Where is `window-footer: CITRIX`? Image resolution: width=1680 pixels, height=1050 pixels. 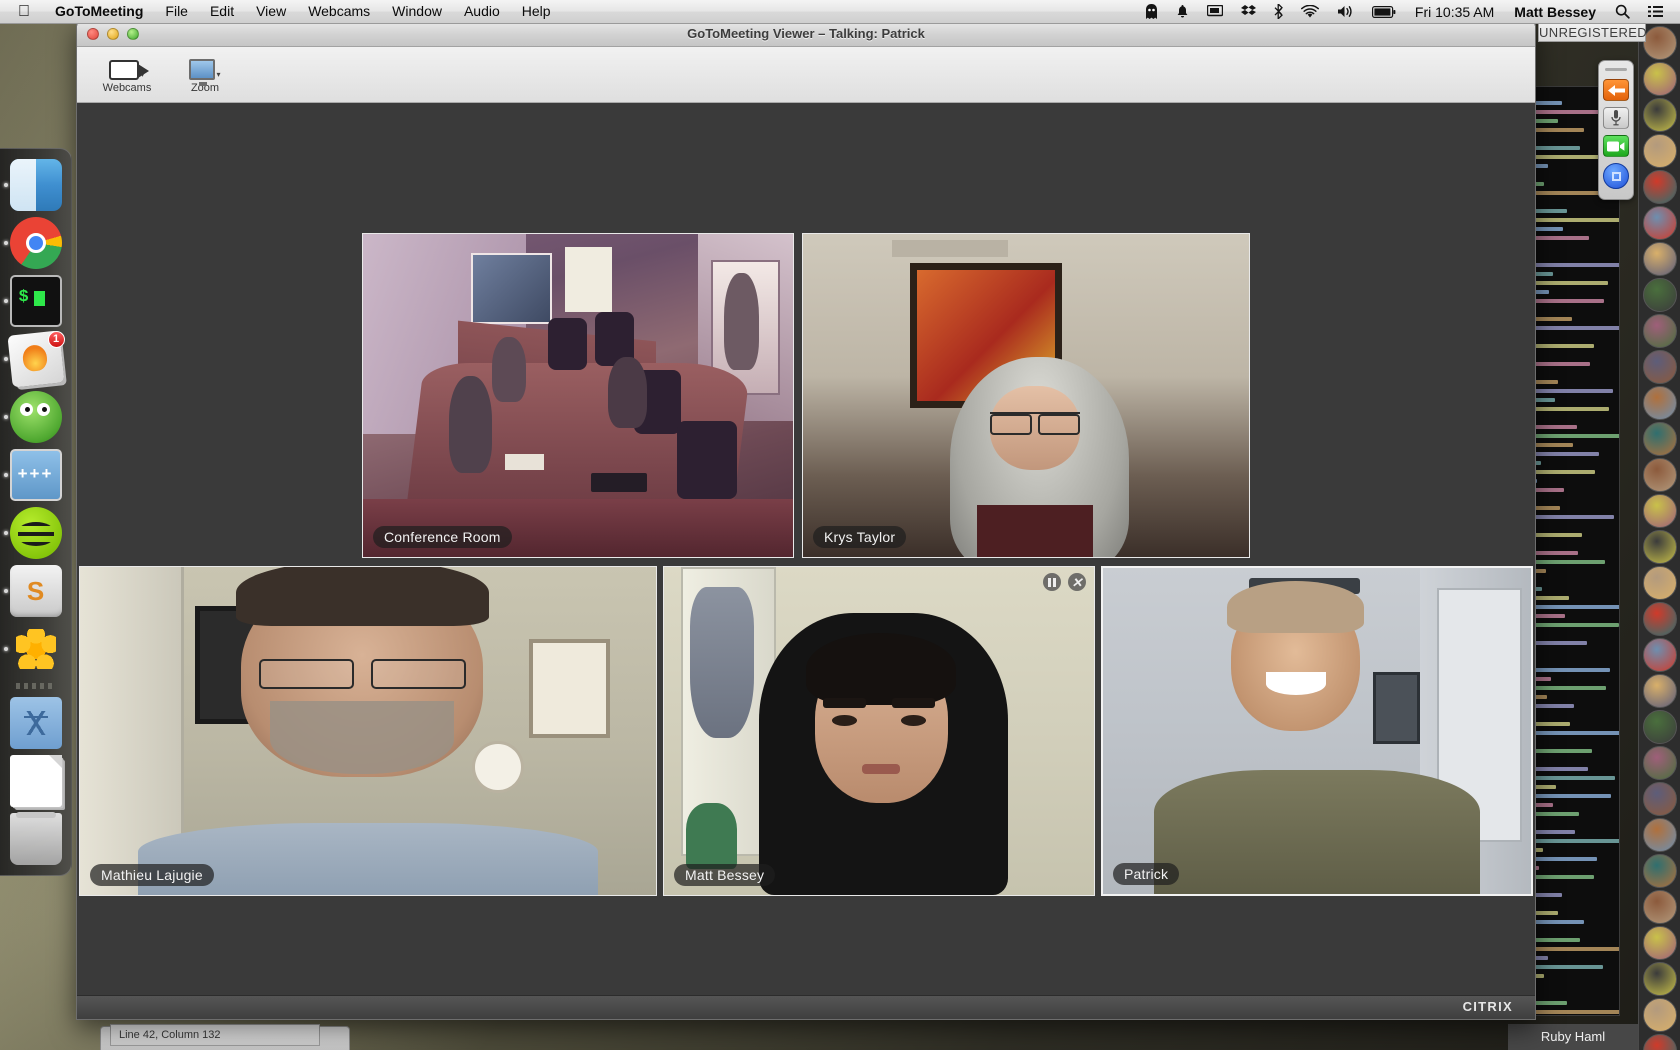 window-footer: CITRIX is located at coordinates (806, 1007).